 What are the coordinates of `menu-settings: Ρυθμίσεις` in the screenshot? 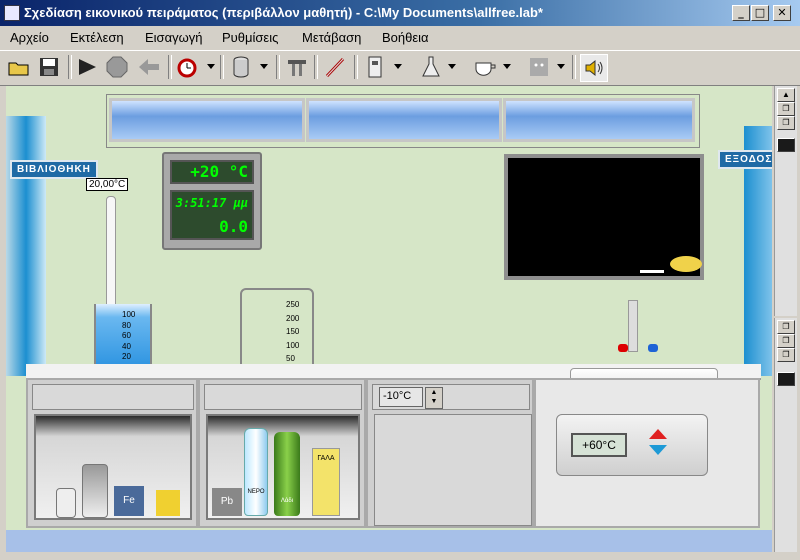 It's located at (250, 37).